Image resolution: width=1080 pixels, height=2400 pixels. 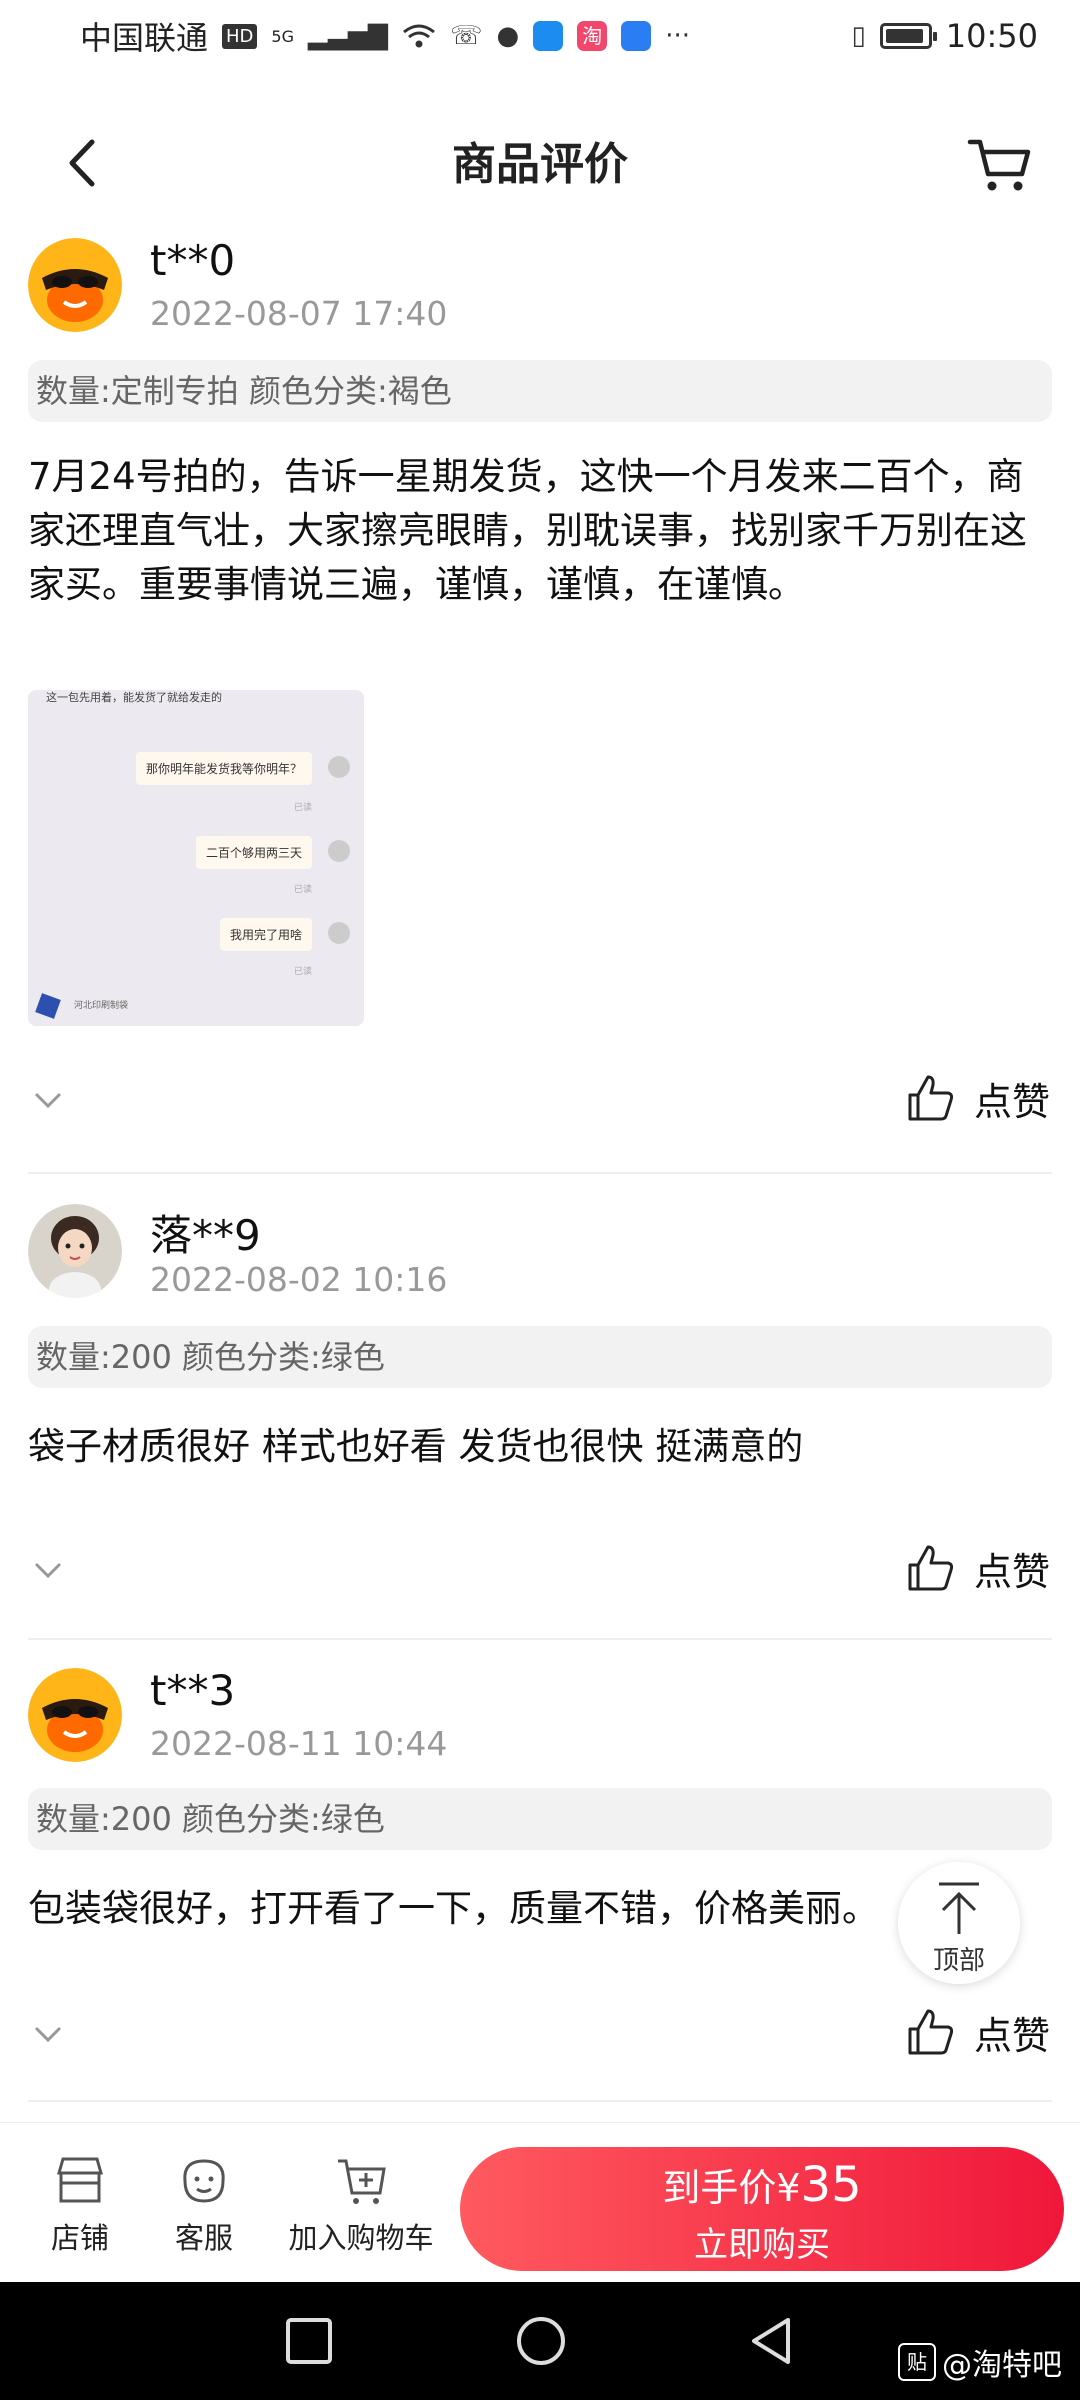 I want to click on page-title: 商品评价, so click(x=540, y=164).